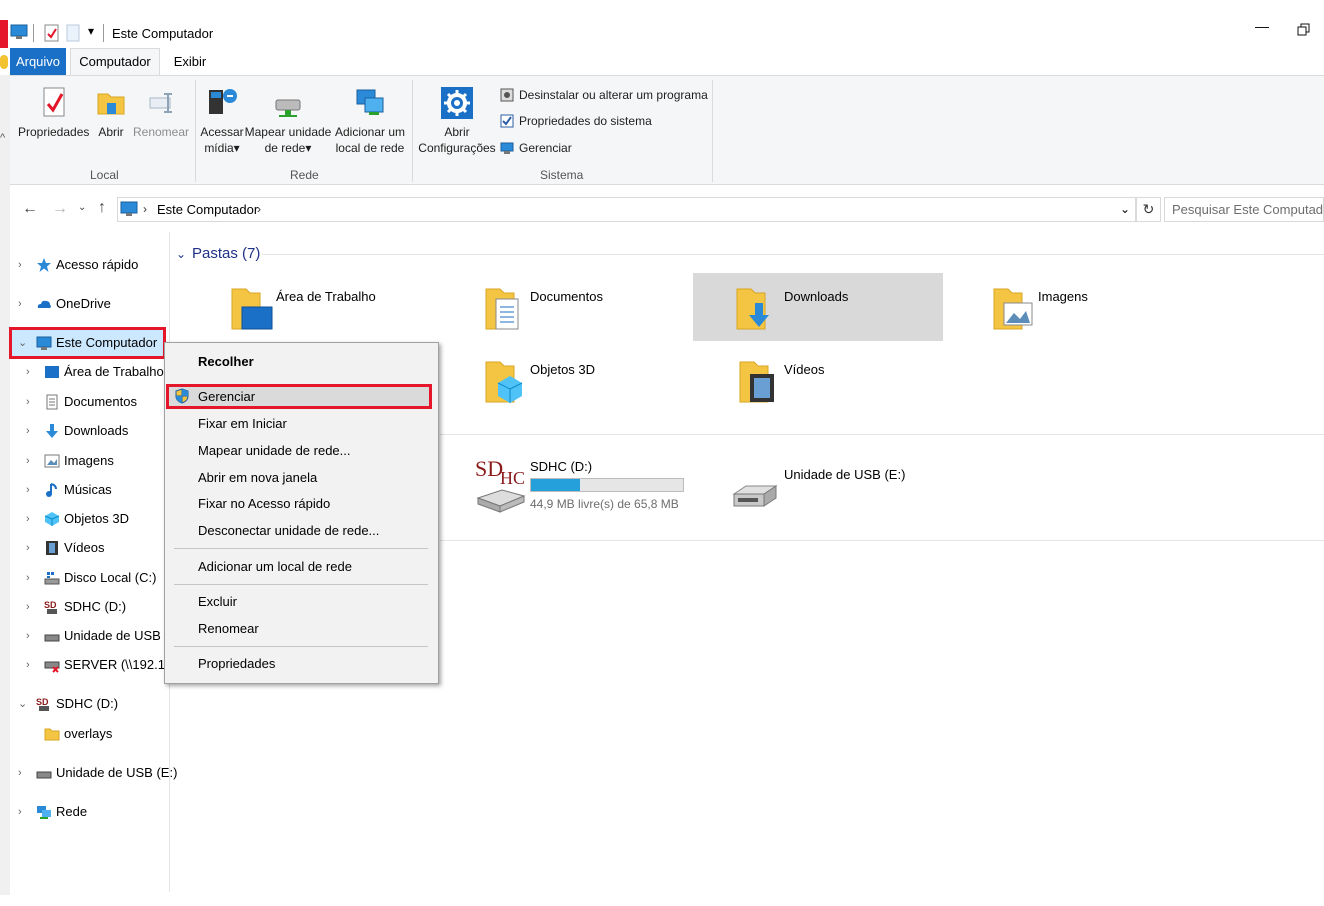 The height and width of the screenshot is (906, 1324). Describe the element at coordinates (626, 209) in the screenshot. I see `address-bar` at that location.